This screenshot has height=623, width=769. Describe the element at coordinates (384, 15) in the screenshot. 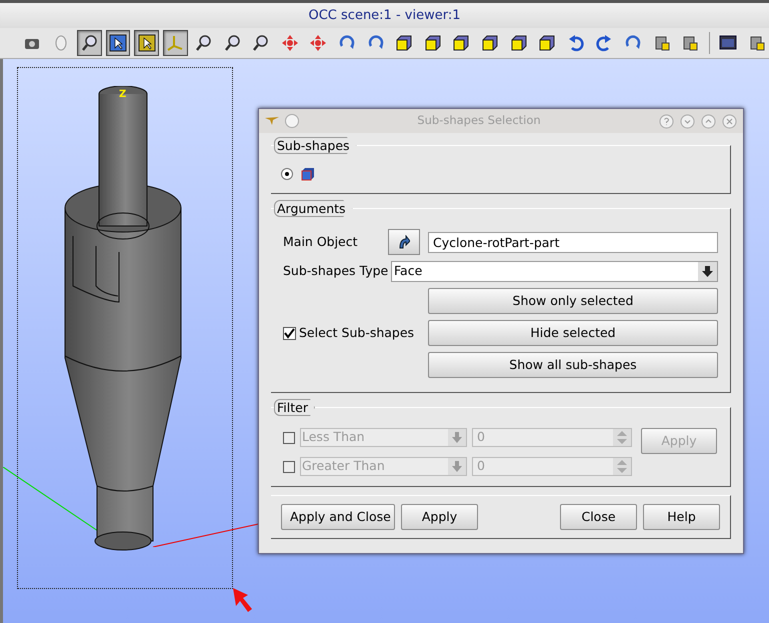

I see `window-title: OCC scene:1 - viewer:1` at that location.